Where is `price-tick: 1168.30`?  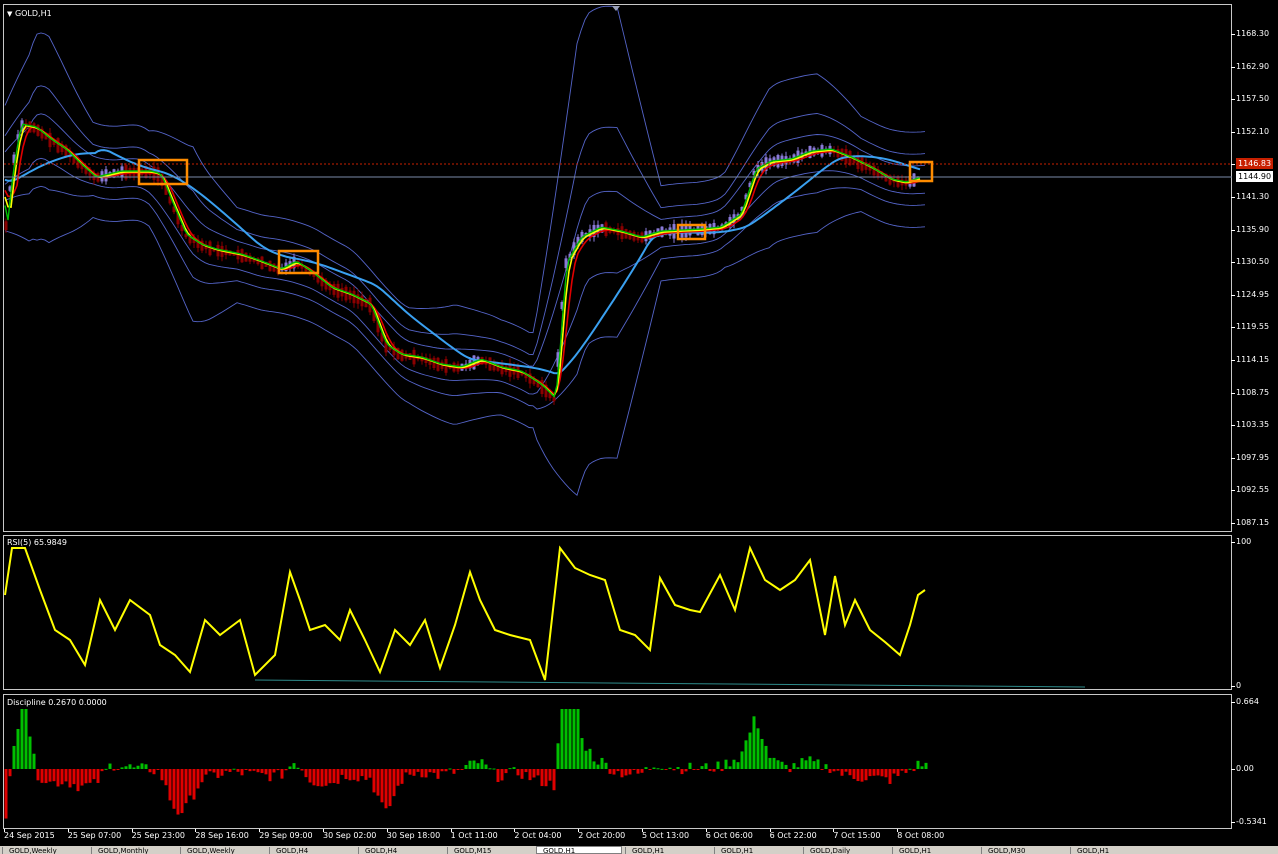 price-tick: 1168.30 is located at coordinates (1250, 33).